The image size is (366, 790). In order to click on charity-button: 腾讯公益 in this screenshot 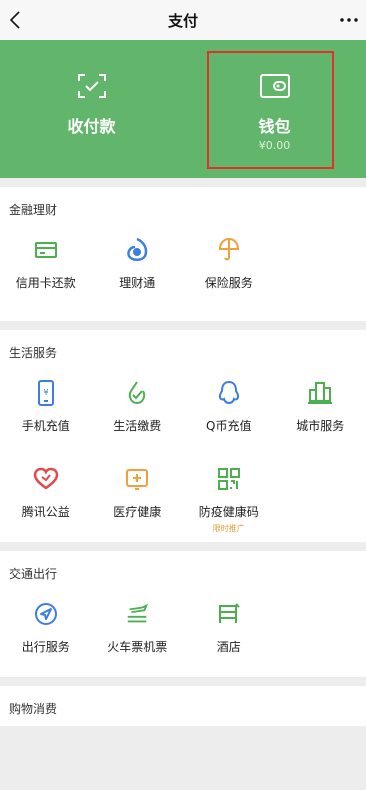, I will do `click(46, 499)`.